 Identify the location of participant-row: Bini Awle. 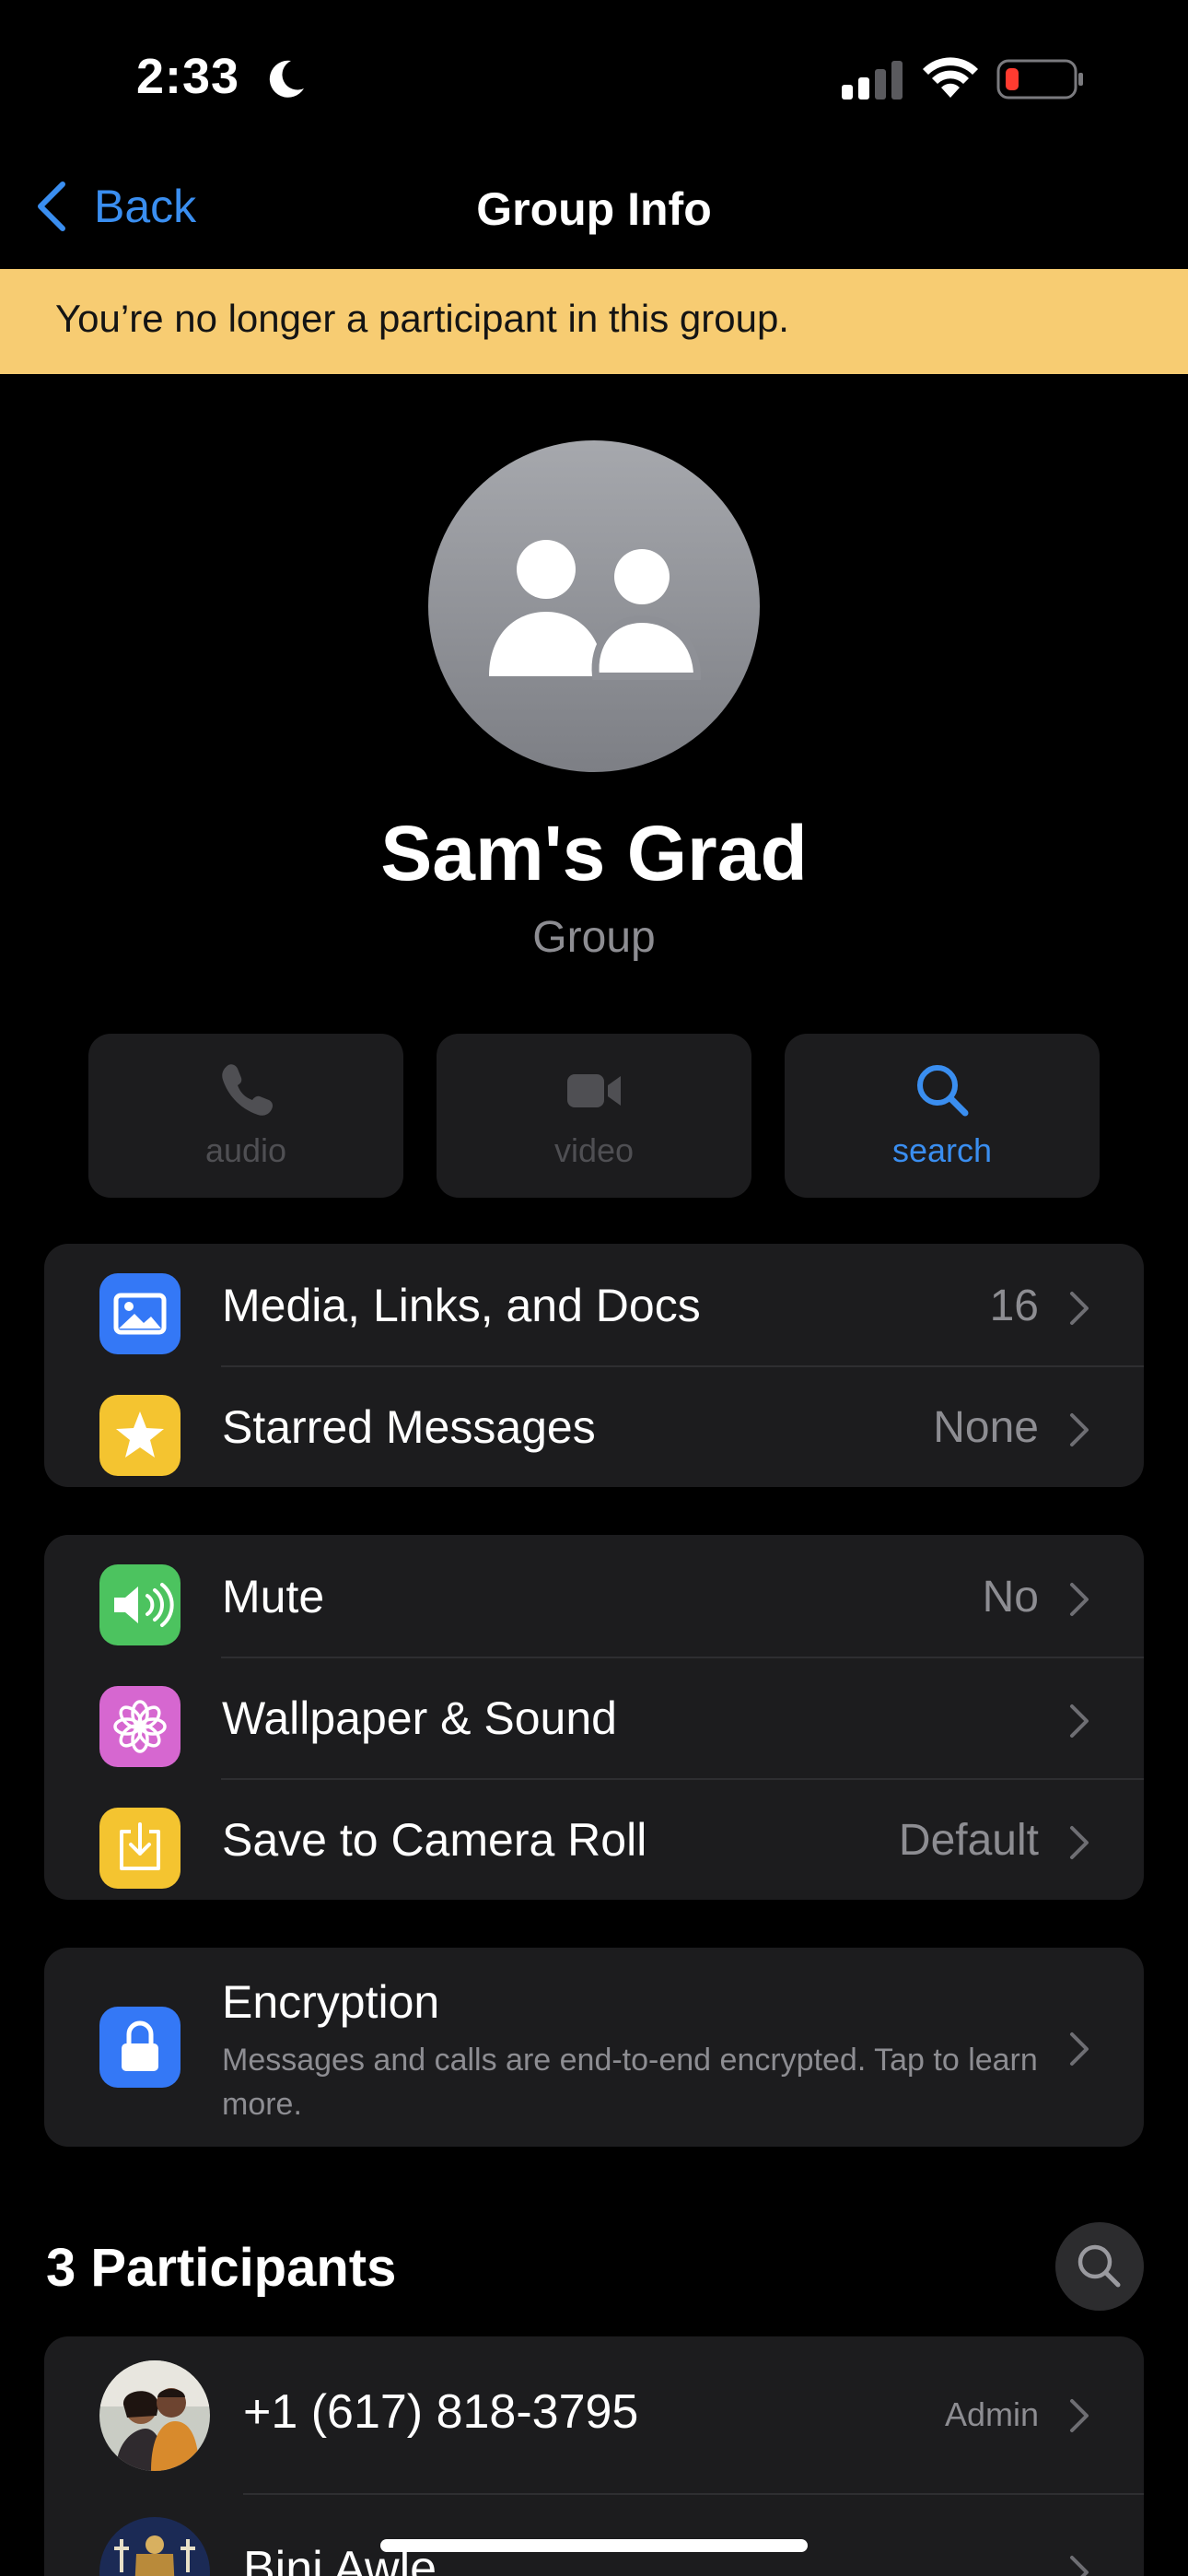
(594, 2534).